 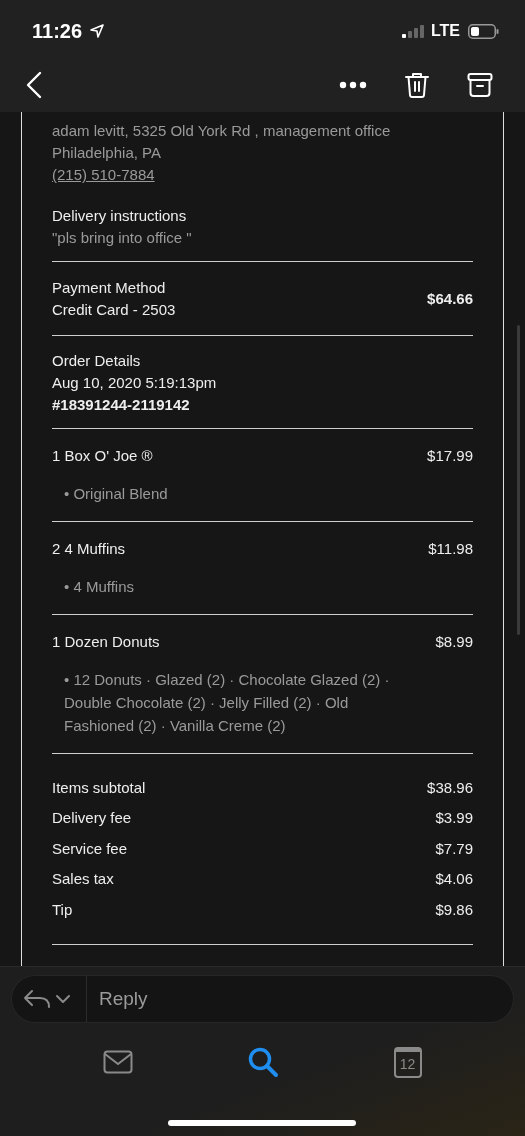 What do you see at coordinates (135, 383) in the screenshot?
I see `order-date: Aug 10, 2020 5:19:13pm` at bounding box center [135, 383].